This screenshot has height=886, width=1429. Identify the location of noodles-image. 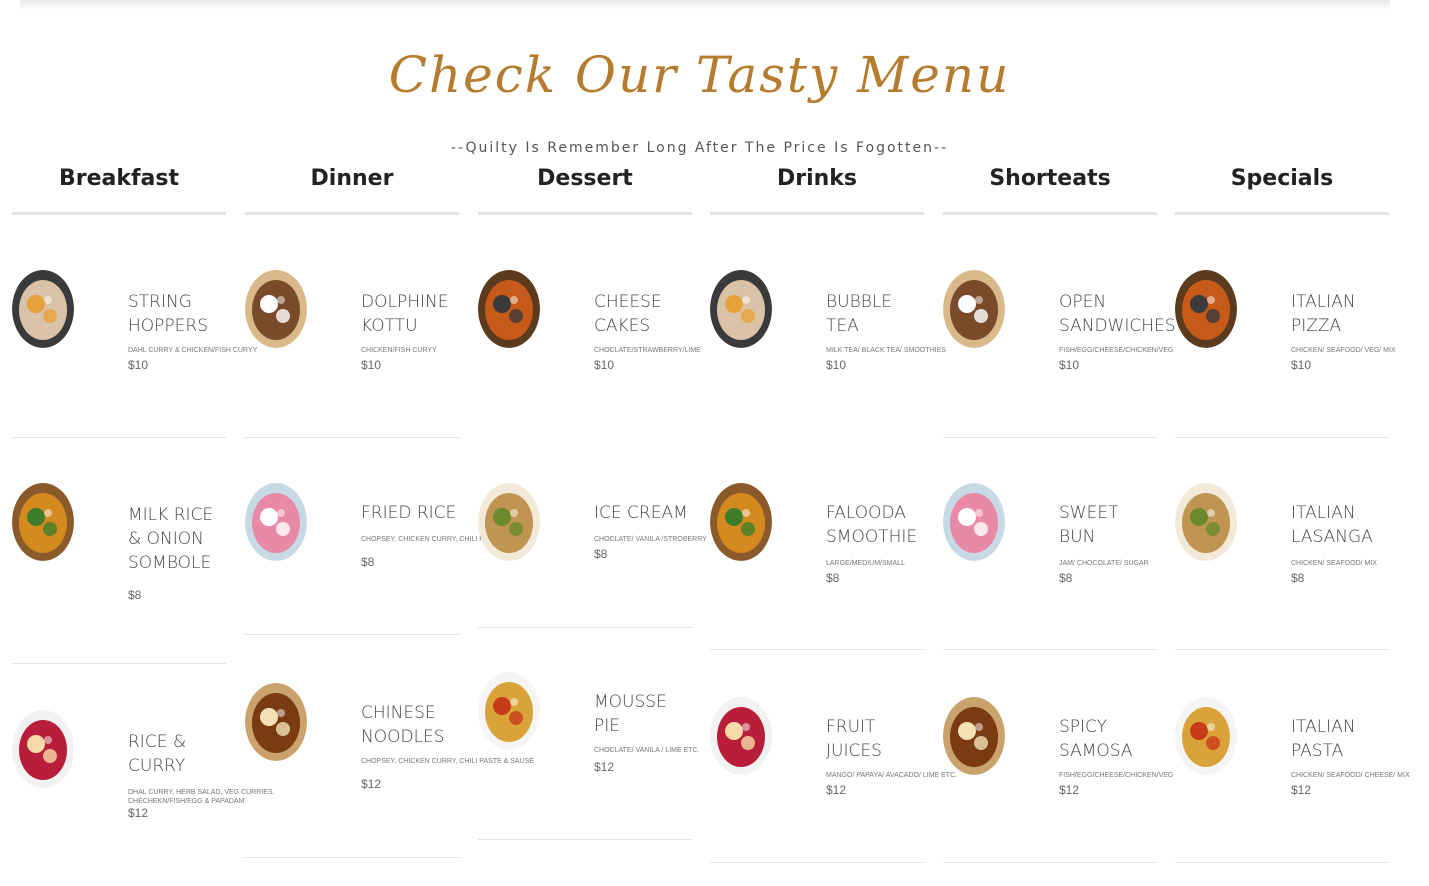
(276, 722).